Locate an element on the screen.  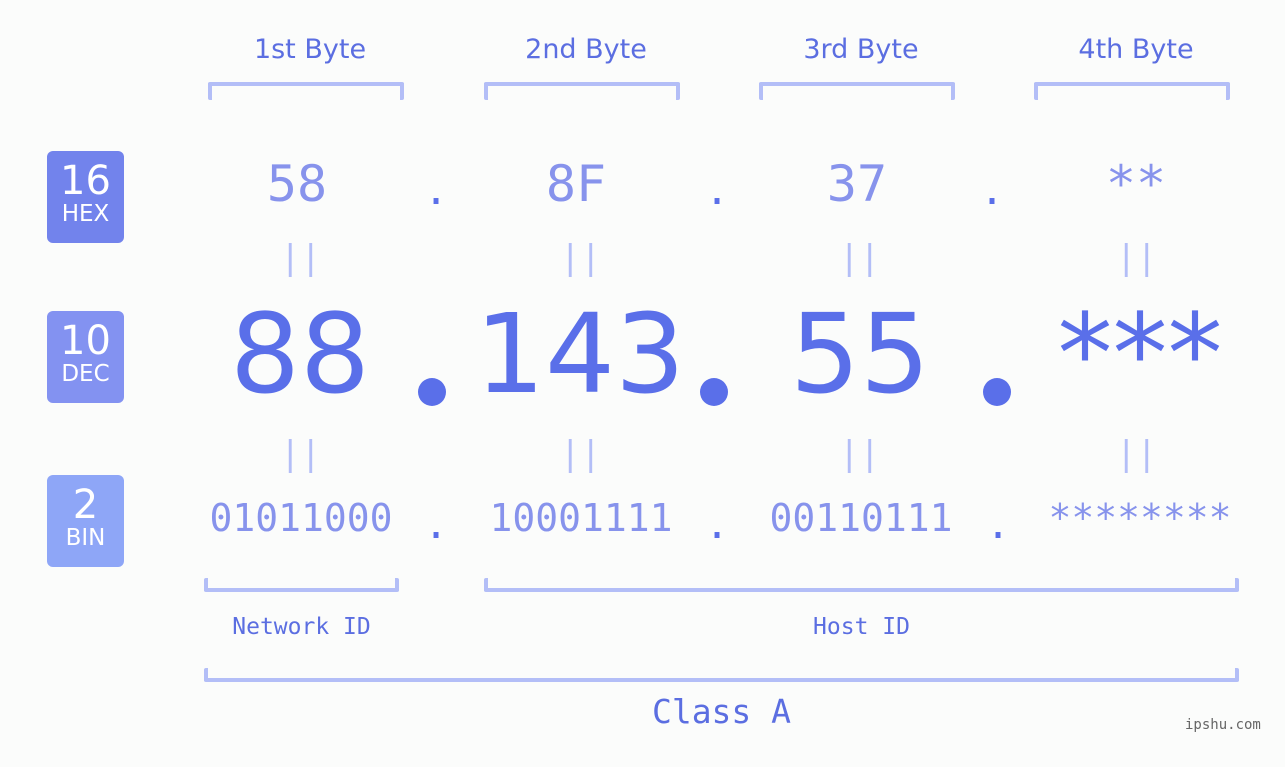
hex-badge: 16 HEX is located at coordinates (85, 197).